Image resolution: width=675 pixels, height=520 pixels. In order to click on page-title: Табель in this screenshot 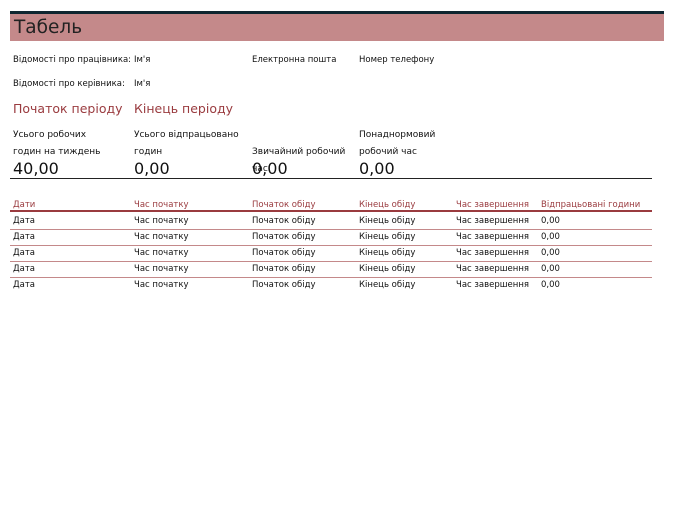, I will do `click(48, 27)`.